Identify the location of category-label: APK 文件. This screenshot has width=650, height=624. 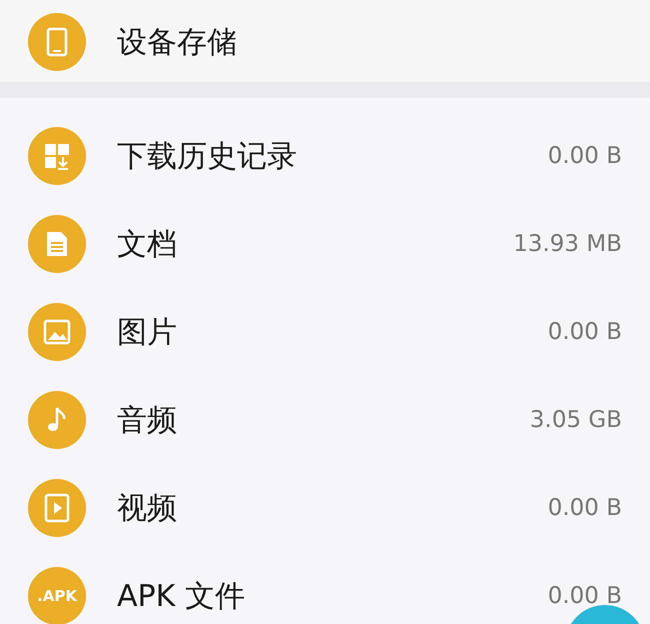
(181, 597).